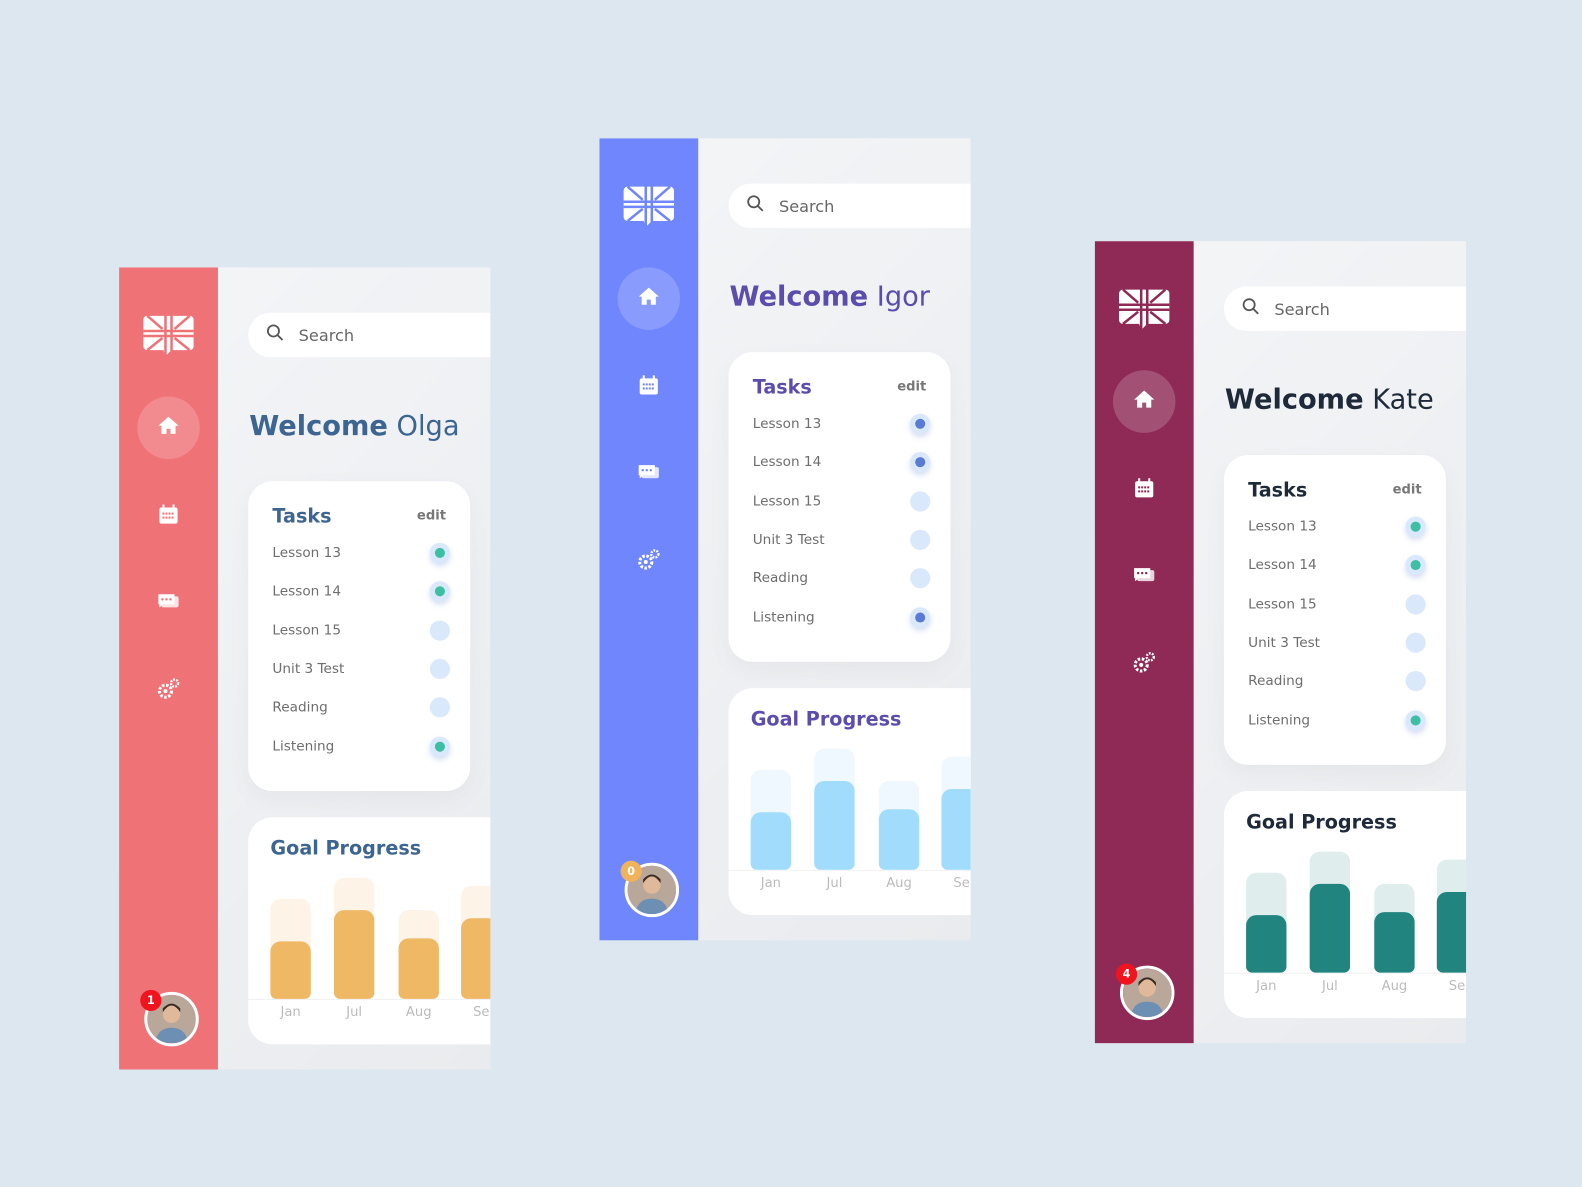 The height and width of the screenshot is (1187, 1582). I want to click on home-icon, so click(649, 299).